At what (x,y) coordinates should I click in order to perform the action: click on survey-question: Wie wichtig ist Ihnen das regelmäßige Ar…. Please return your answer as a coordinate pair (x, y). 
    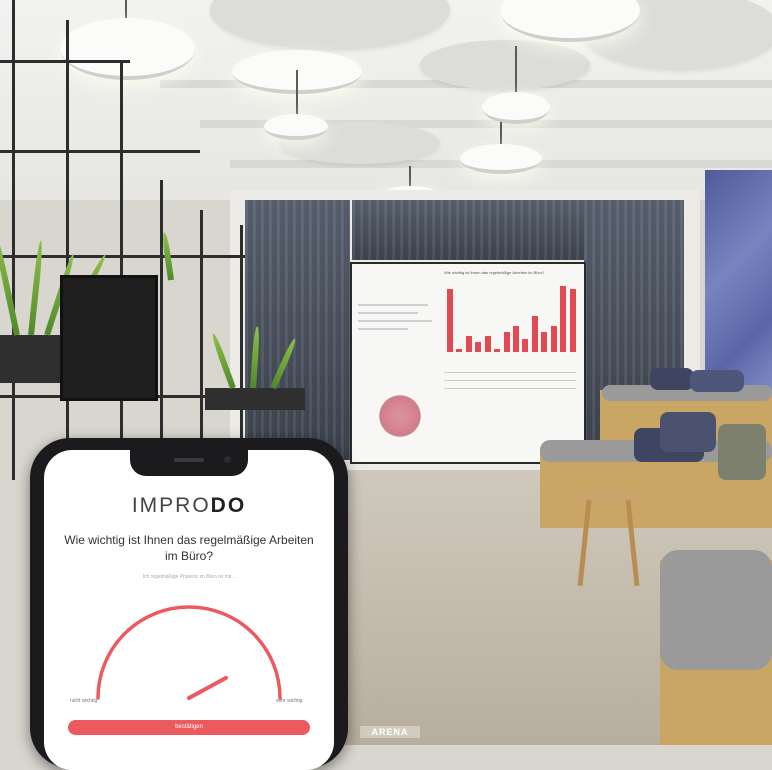
    Looking at the image, I should click on (189, 548).